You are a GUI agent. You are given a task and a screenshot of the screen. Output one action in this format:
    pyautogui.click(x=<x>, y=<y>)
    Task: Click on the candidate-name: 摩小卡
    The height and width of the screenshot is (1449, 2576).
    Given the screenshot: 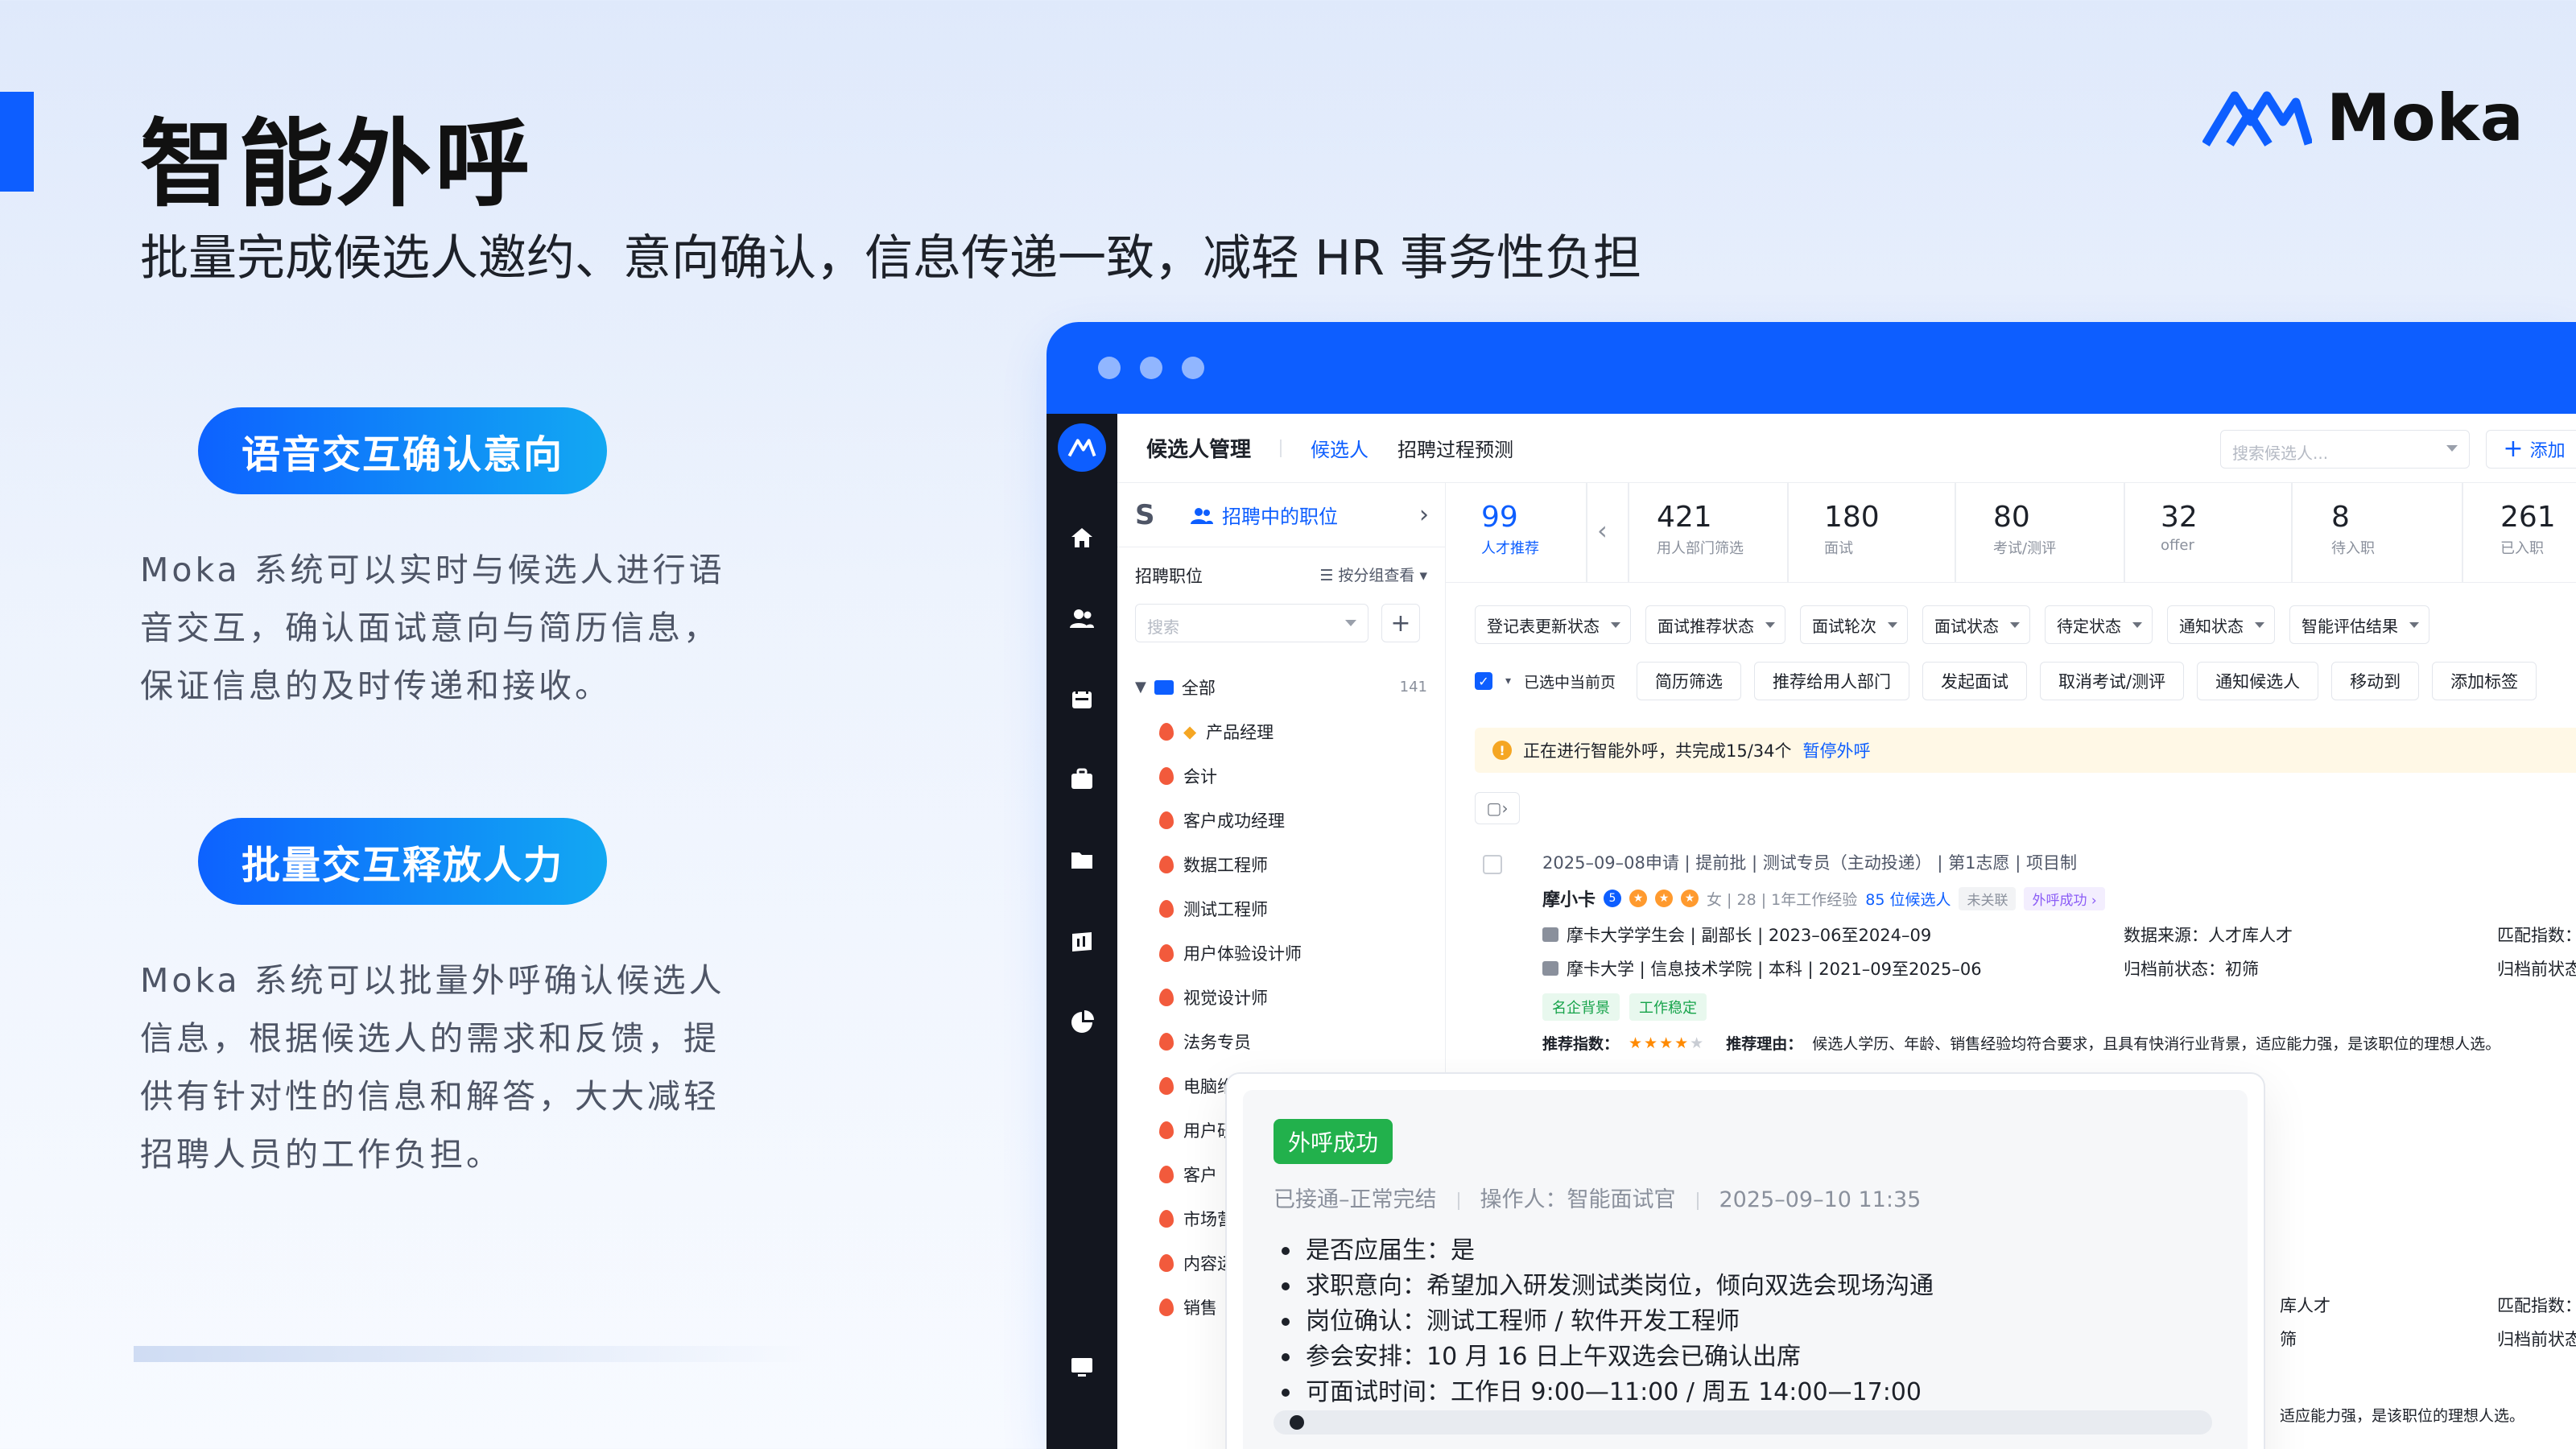 What is the action you would take?
    pyautogui.click(x=1569, y=898)
    